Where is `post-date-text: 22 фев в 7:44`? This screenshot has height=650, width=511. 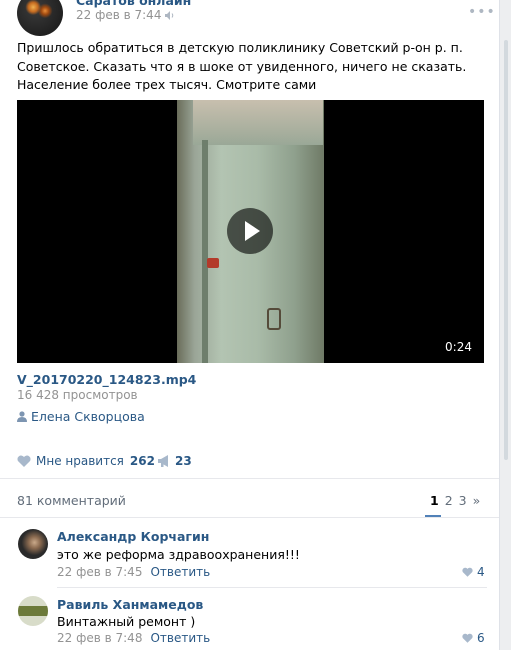 post-date-text: 22 фев в 7:44 is located at coordinates (118, 15).